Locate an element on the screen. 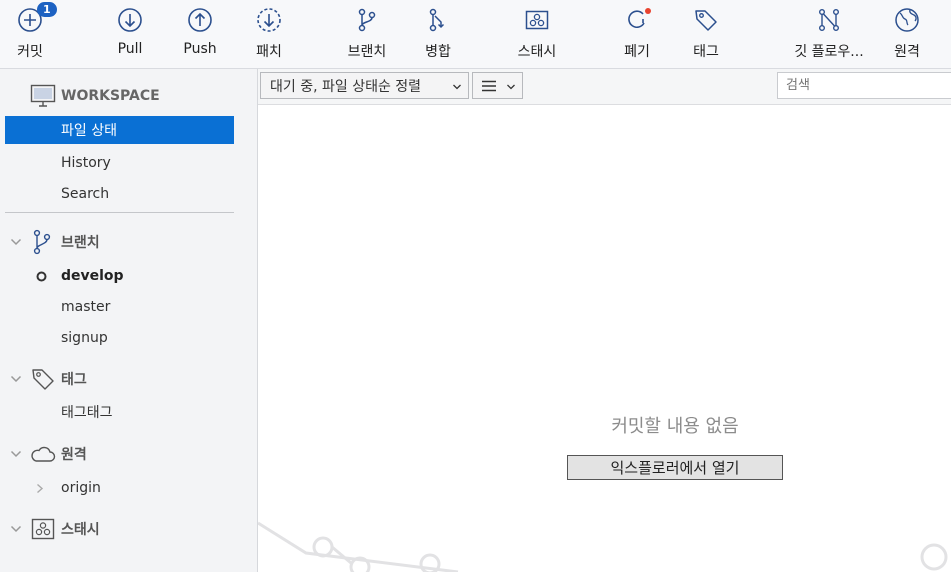 The height and width of the screenshot is (572, 951). workspace-header: WORKSPACE is located at coordinates (128, 96).